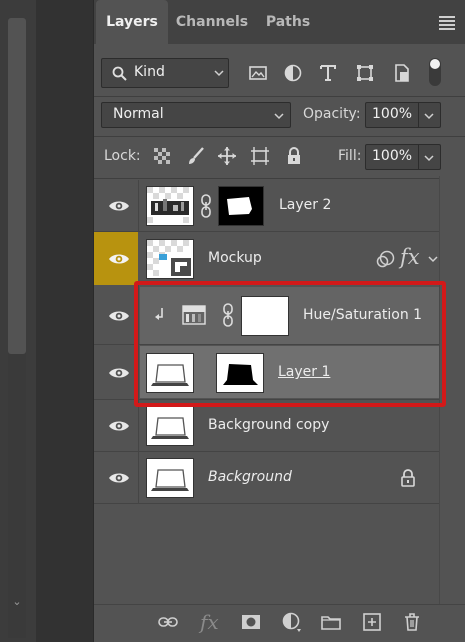 The image size is (465, 642). What do you see at coordinates (305, 205) in the screenshot?
I see `layer-name: Layer 2` at bounding box center [305, 205].